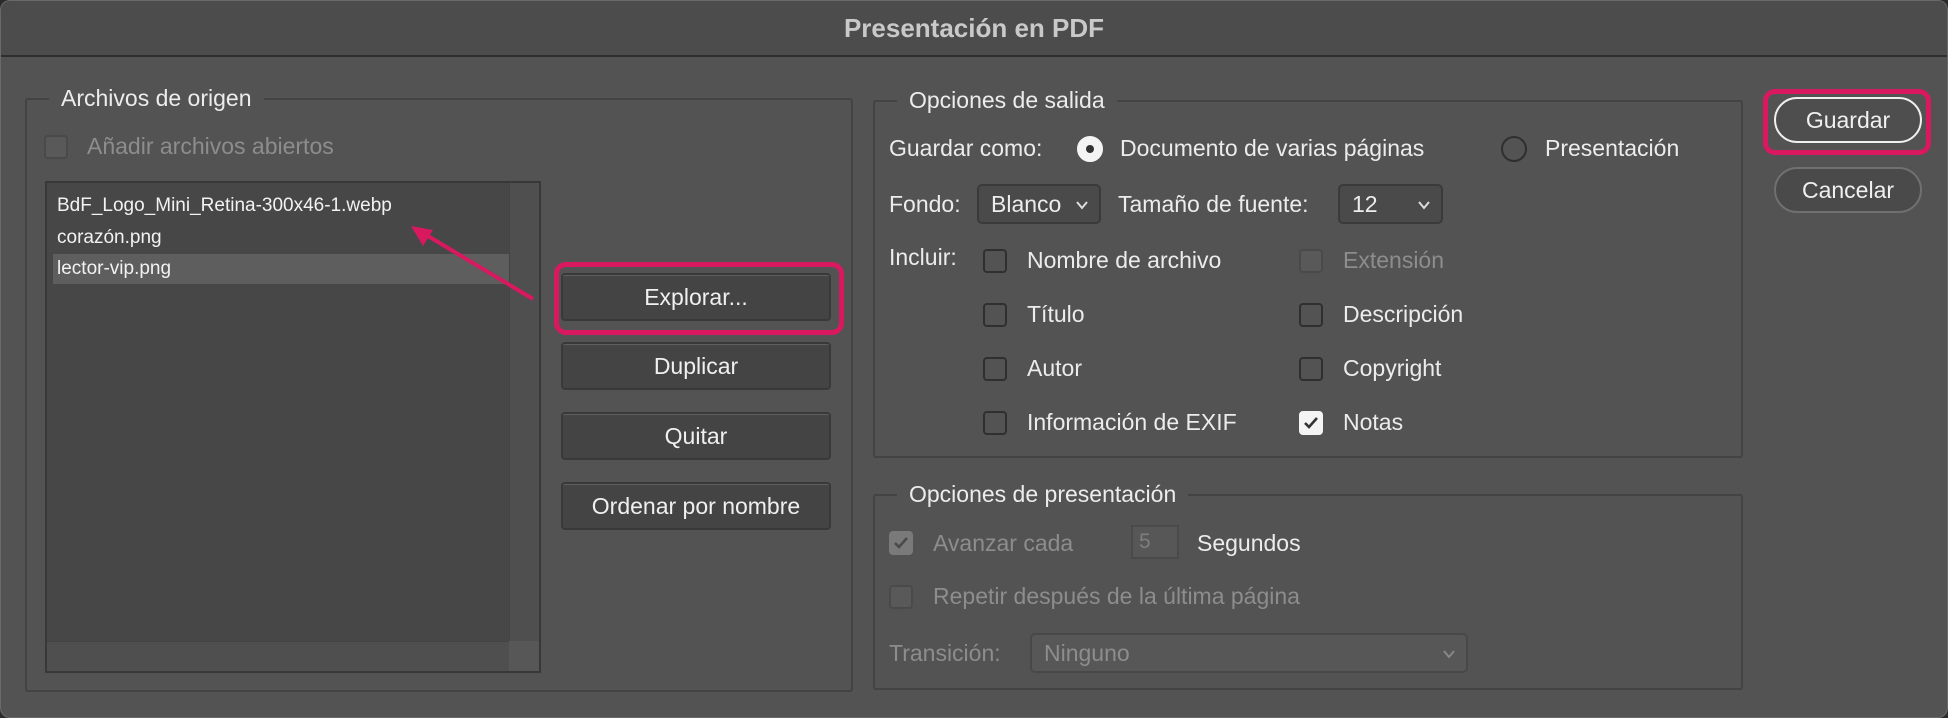  Describe the element at coordinates (1365, 204) in the screenshot. I see `font-size-value: 12` at that location.